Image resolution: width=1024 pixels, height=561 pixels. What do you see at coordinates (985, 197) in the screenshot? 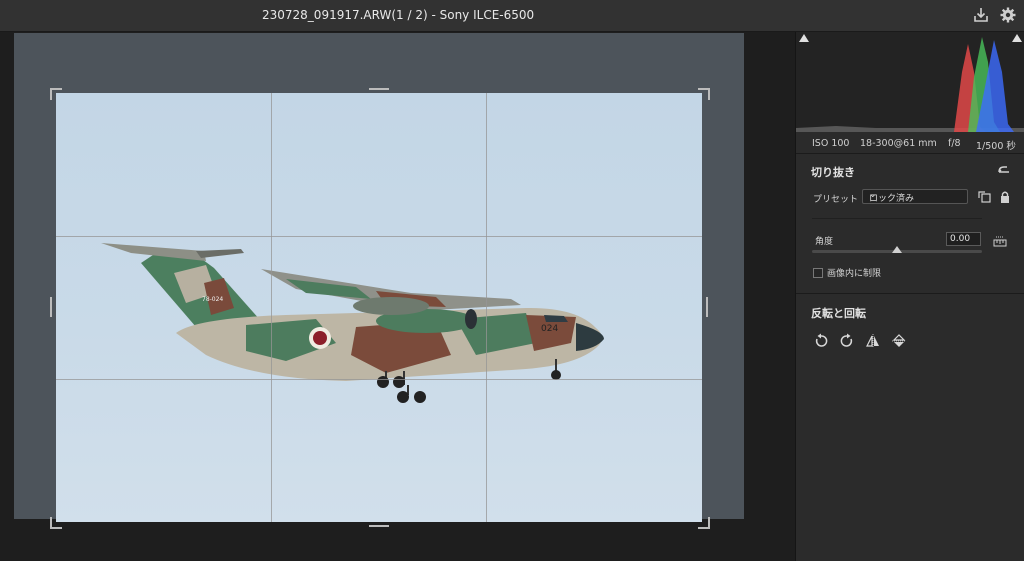
I see `rotate-crop-icon` at bounding box center [985, 197].